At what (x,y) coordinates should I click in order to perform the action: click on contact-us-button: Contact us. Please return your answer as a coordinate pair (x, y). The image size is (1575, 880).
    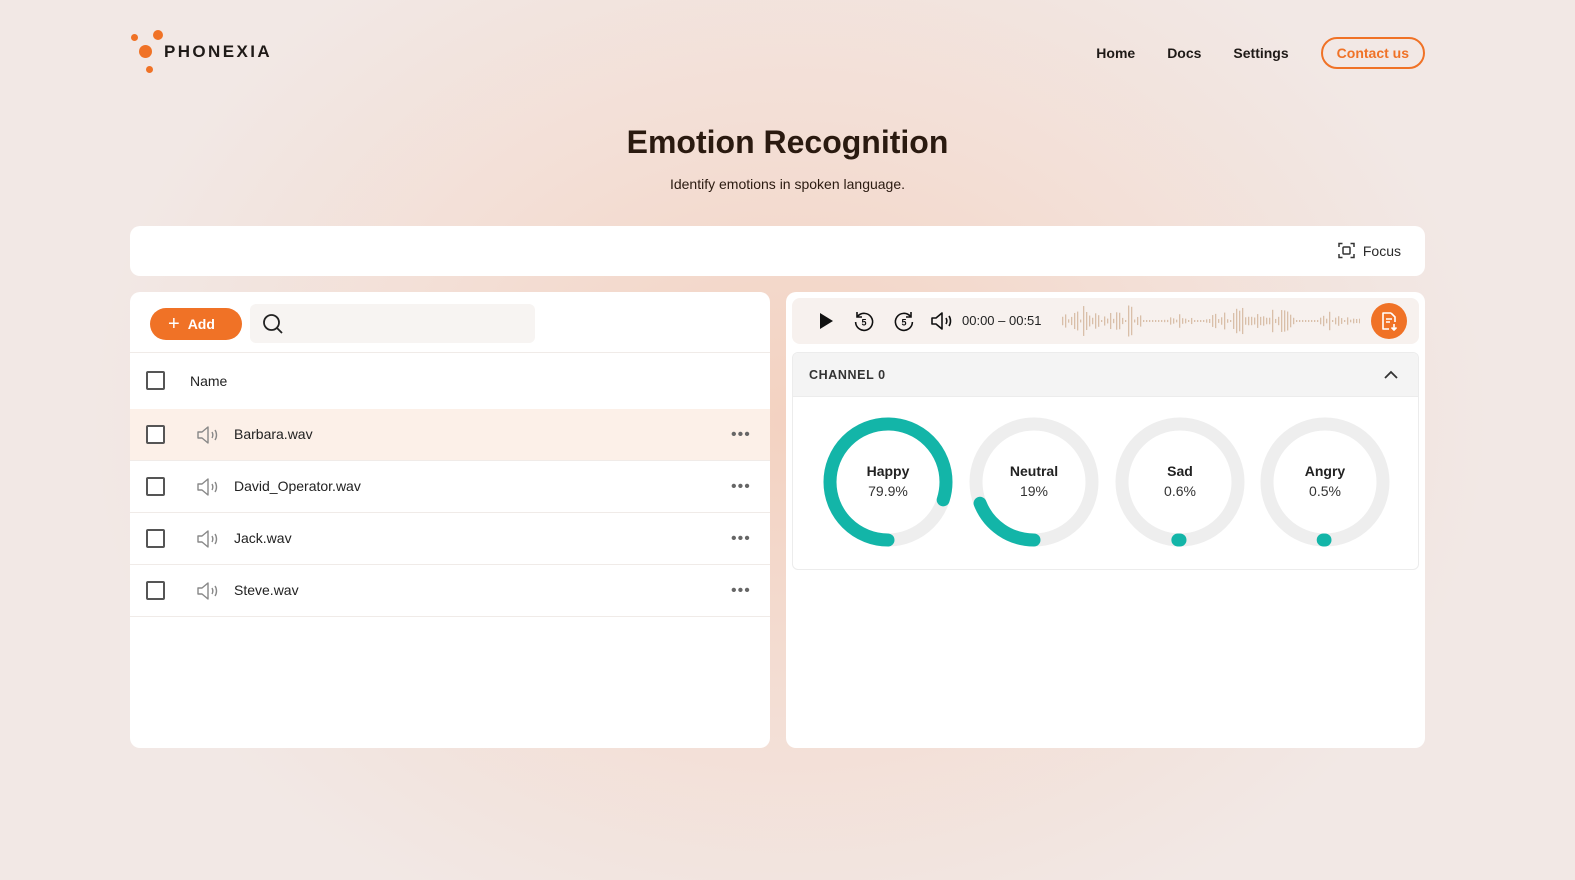
    Looking at the image, I should click on (1372, 53).